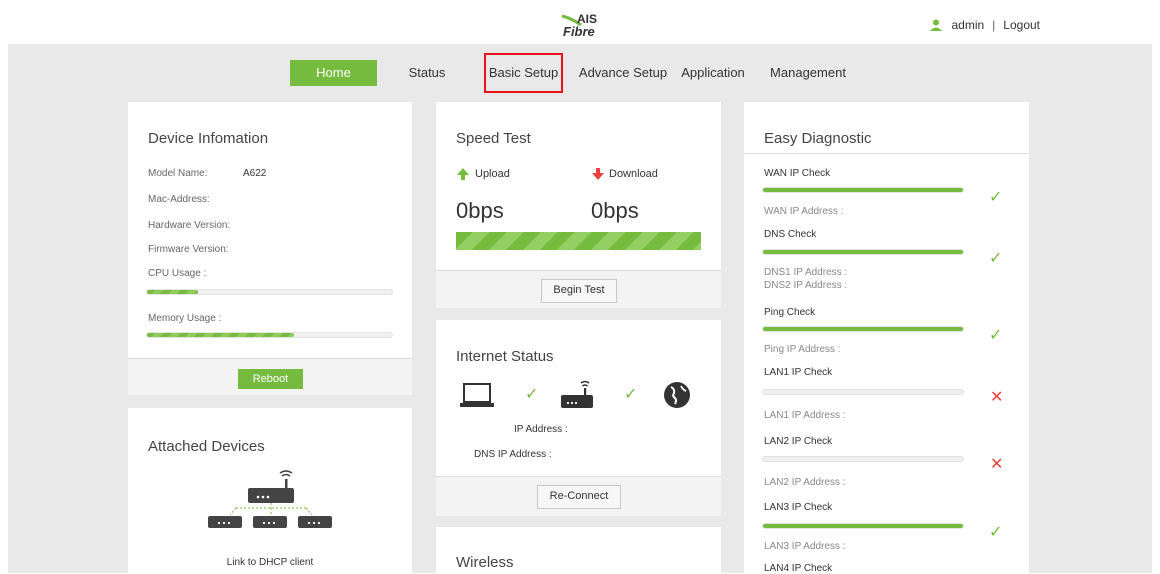 Image resolution: width=1160 pixels, height=574 pixels. Describe the element at coordinates (968, 25) in the screenshot. I see `username-label: admin` at that location.